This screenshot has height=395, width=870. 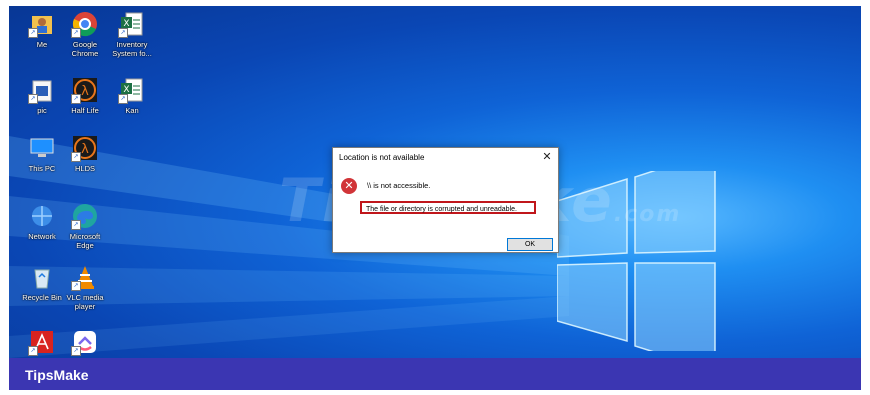 What do you see at coordinates (349, 186) in the screenshot?
I see `error-icon: ✕` at bounding box center [349, 186].